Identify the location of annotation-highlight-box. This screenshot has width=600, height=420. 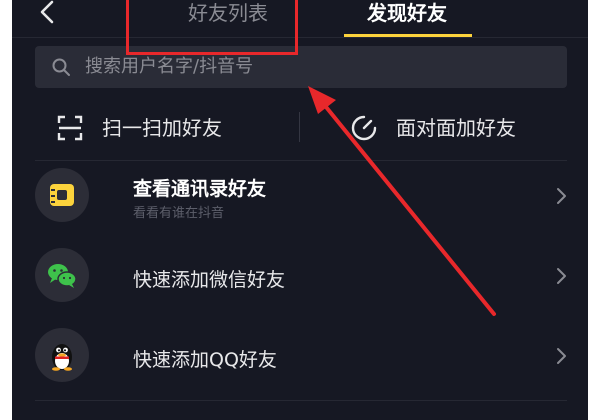
(212, 27).